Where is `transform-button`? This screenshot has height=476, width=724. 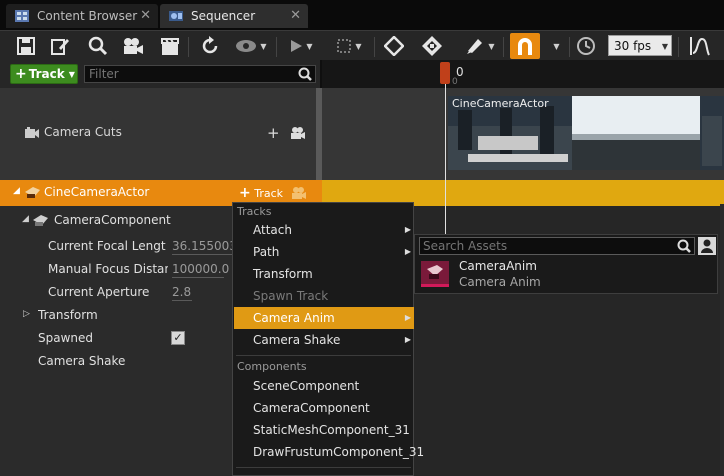
transform-button is located at coordinates (432, 46).